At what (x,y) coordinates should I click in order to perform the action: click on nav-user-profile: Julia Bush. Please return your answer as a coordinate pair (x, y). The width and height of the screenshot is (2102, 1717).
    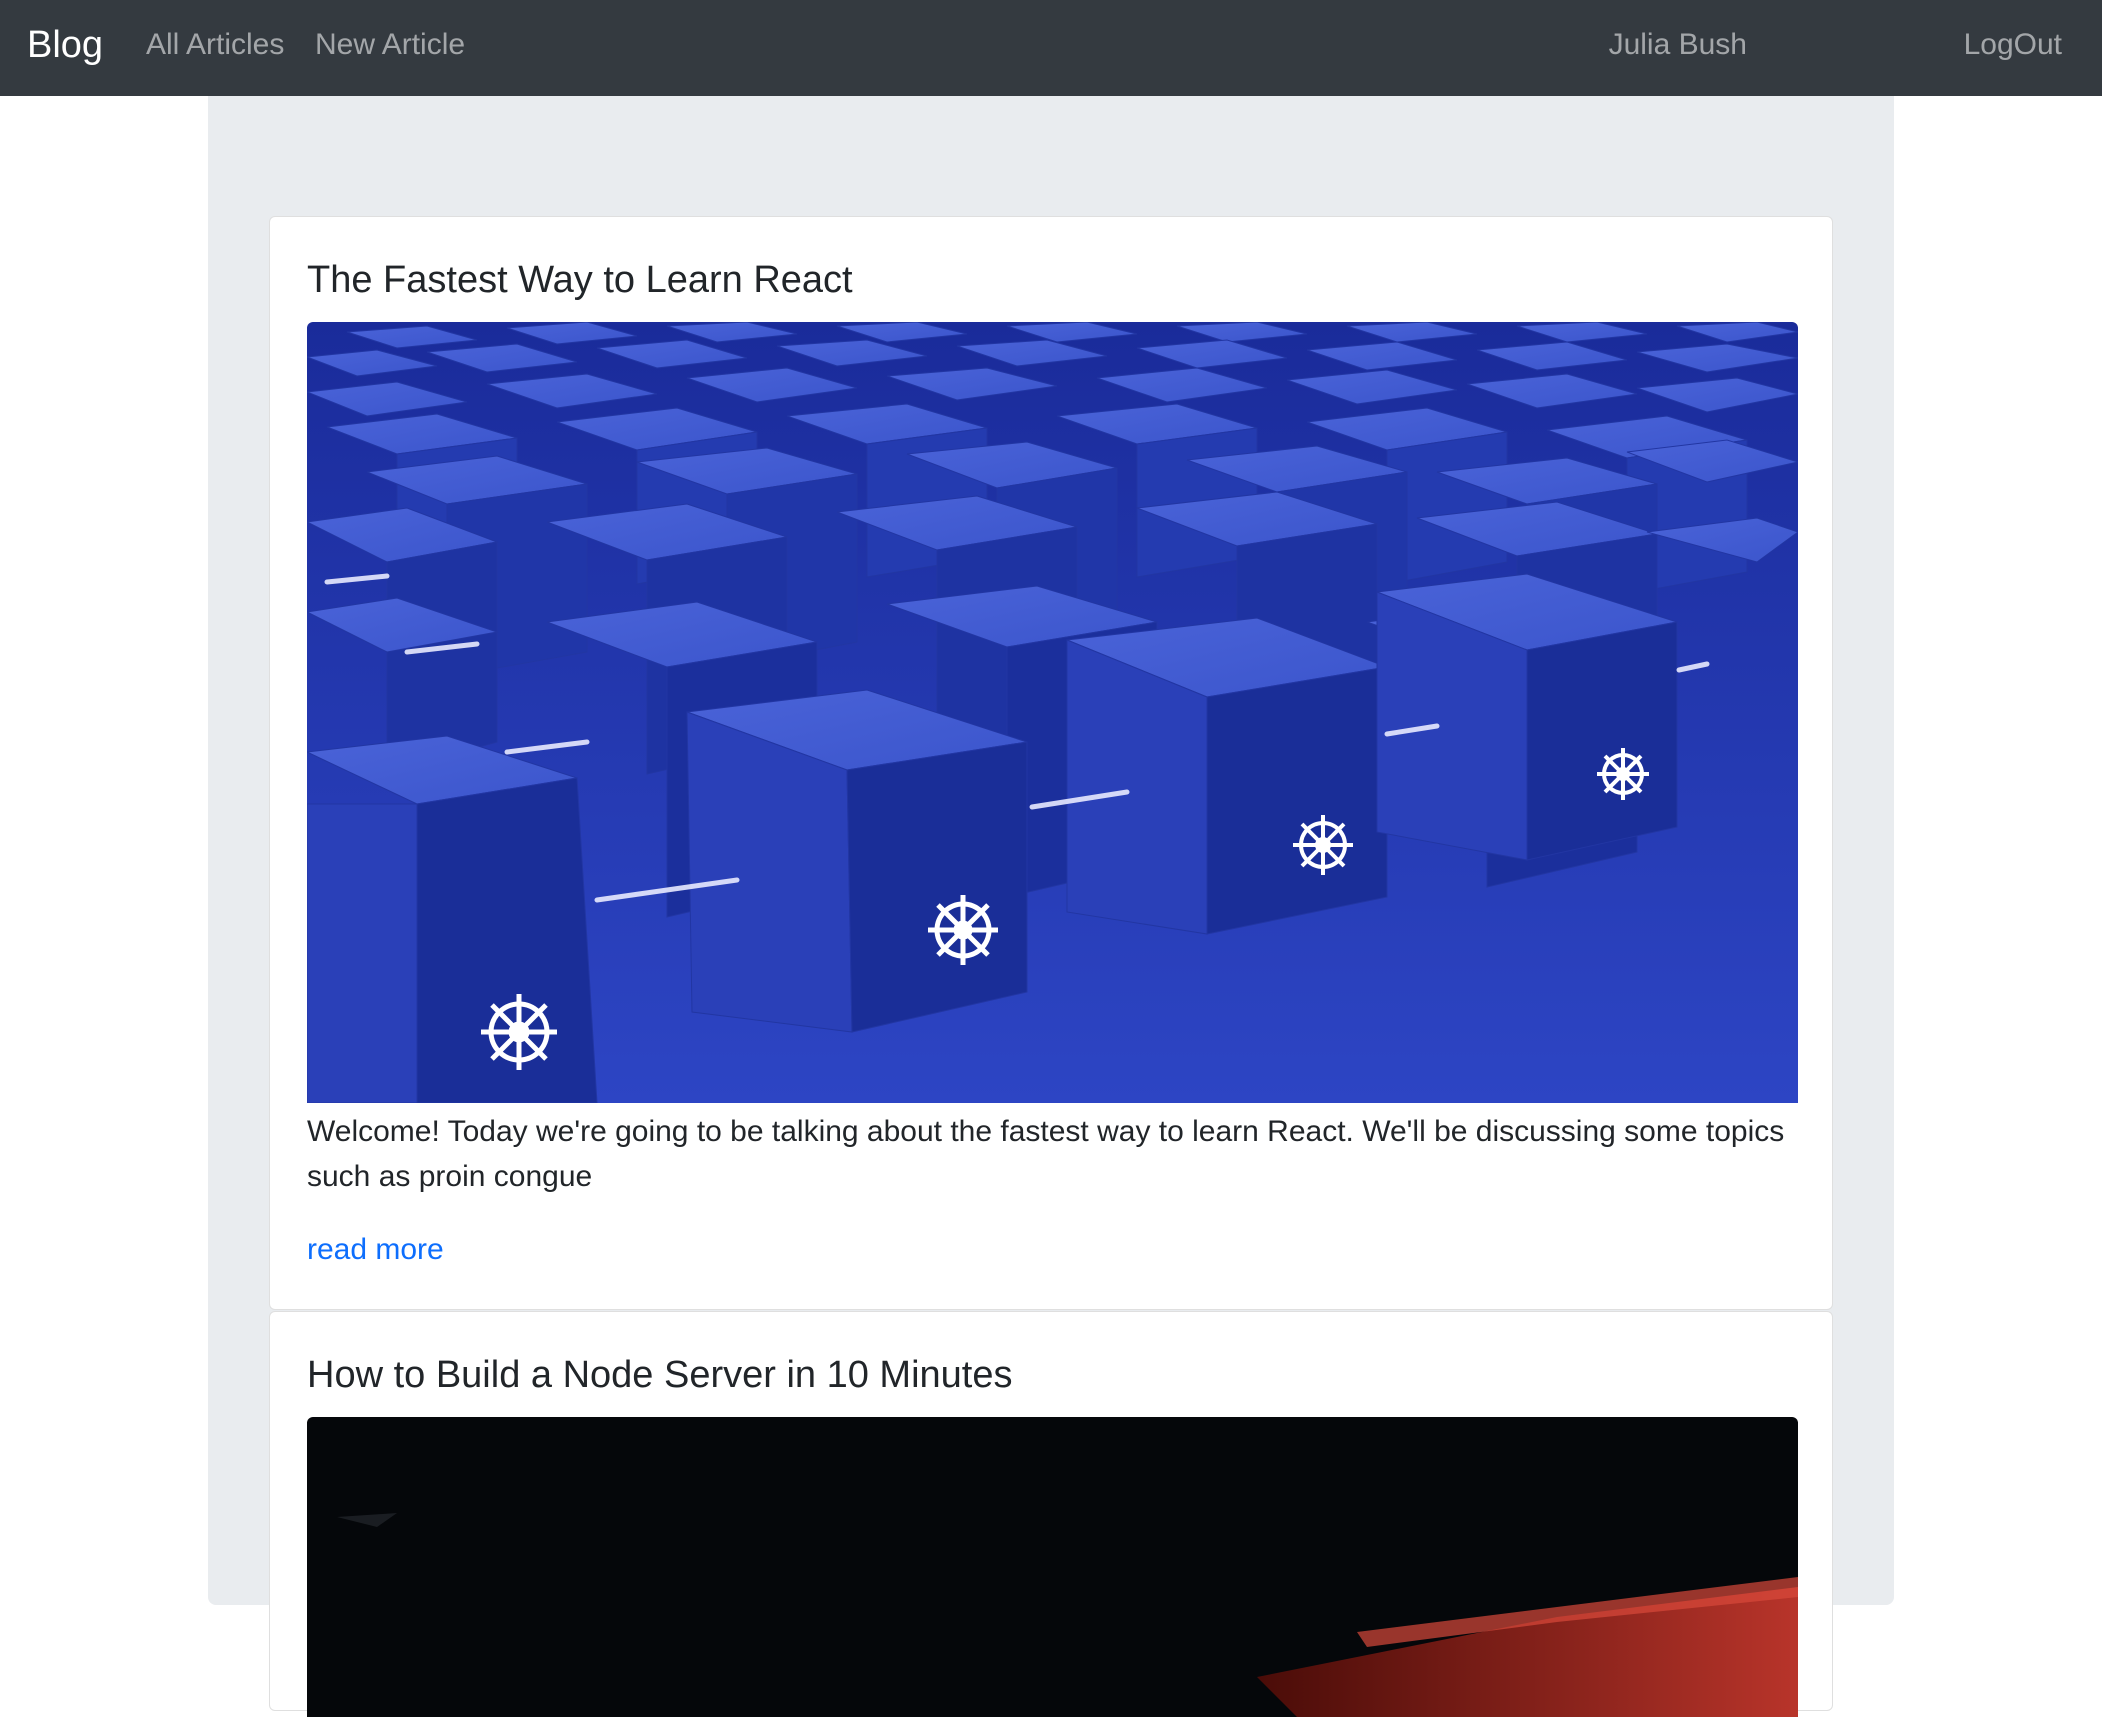
    Looking at the image, I should click on (1678, 45).